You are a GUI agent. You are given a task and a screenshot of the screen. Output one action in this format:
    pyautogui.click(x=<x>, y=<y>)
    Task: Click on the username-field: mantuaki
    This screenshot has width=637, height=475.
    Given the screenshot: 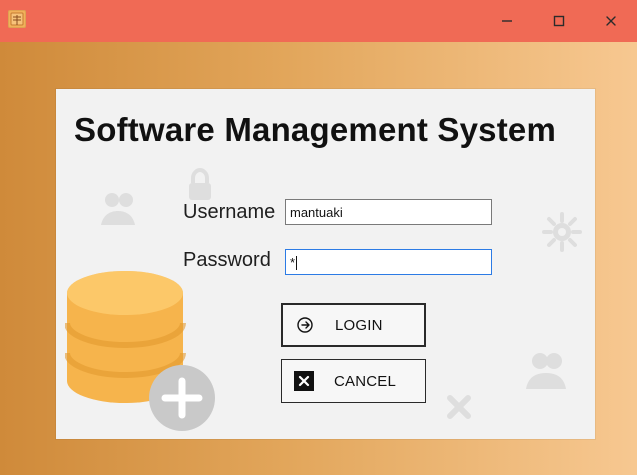 What is the action you would take?
    pyautogui.click(x=388, y=212)
    